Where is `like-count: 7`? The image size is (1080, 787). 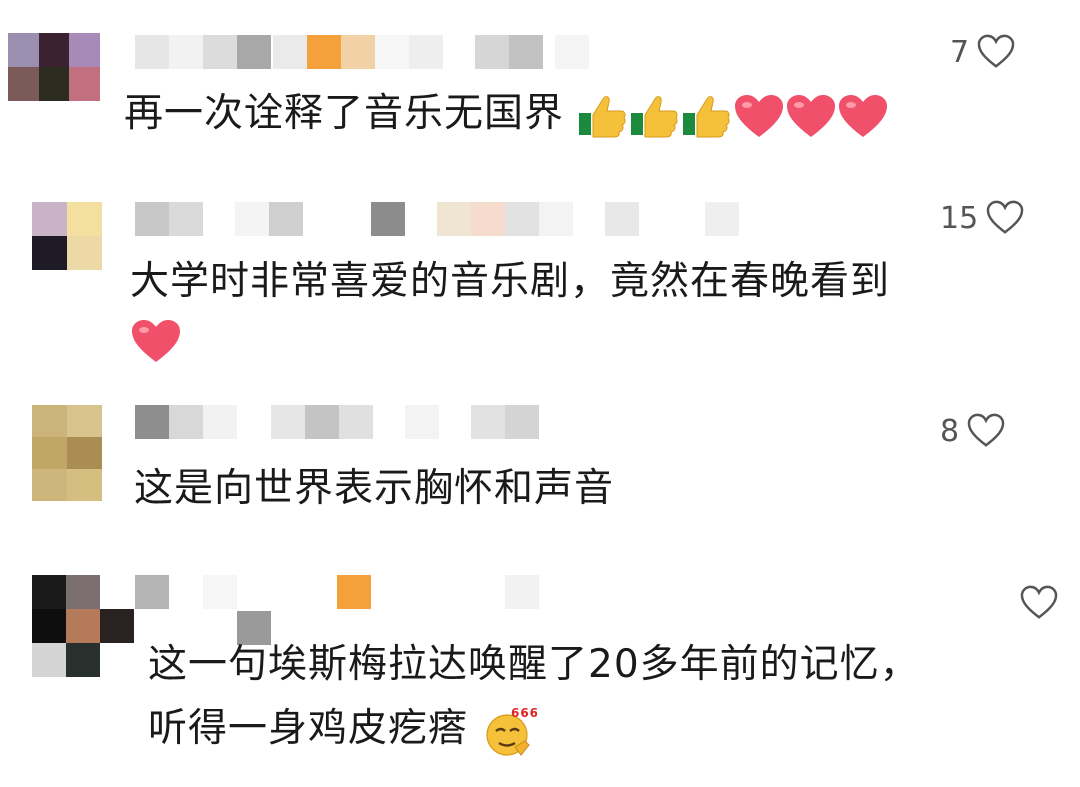 like-count: 7 is located at coordinates (960, 52).